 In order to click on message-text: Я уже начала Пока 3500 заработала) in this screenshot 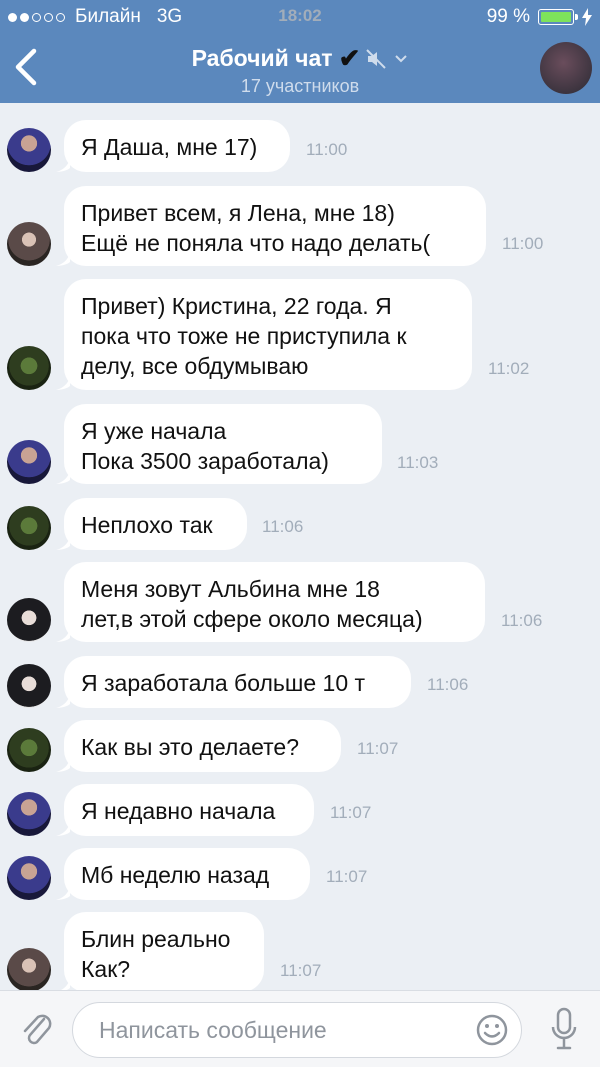, I will do `click(205, 446)`.